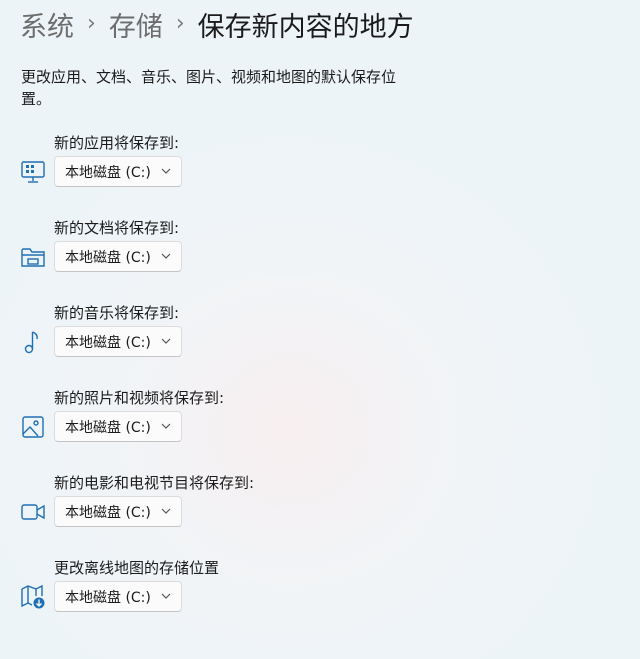 Image resolution: width=640 pixels, height=659 pixels. I want to click on breadcrumb: 系统 › 存储 › 保存新内容的地方, so click(217, 24).